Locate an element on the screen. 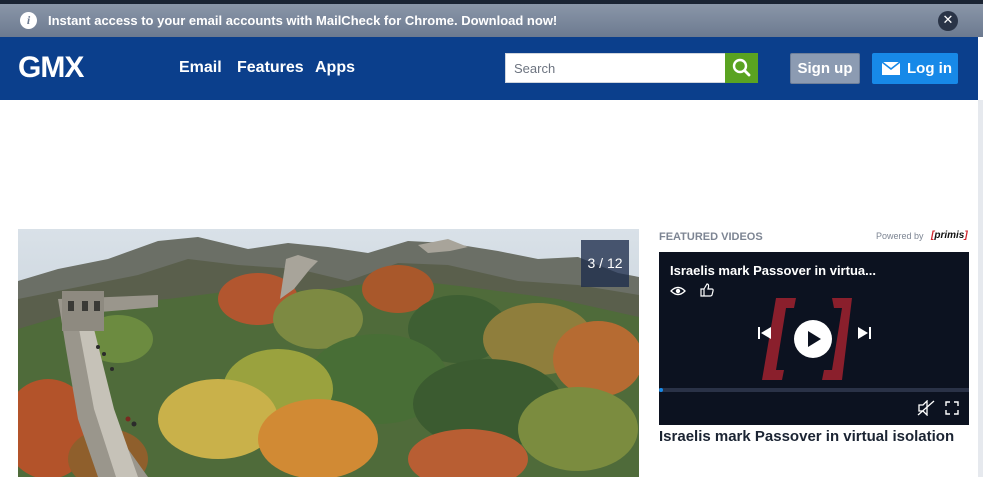  site-header: GMX Email Features Apps Sign up Log in is located at coordinates (489, 68).